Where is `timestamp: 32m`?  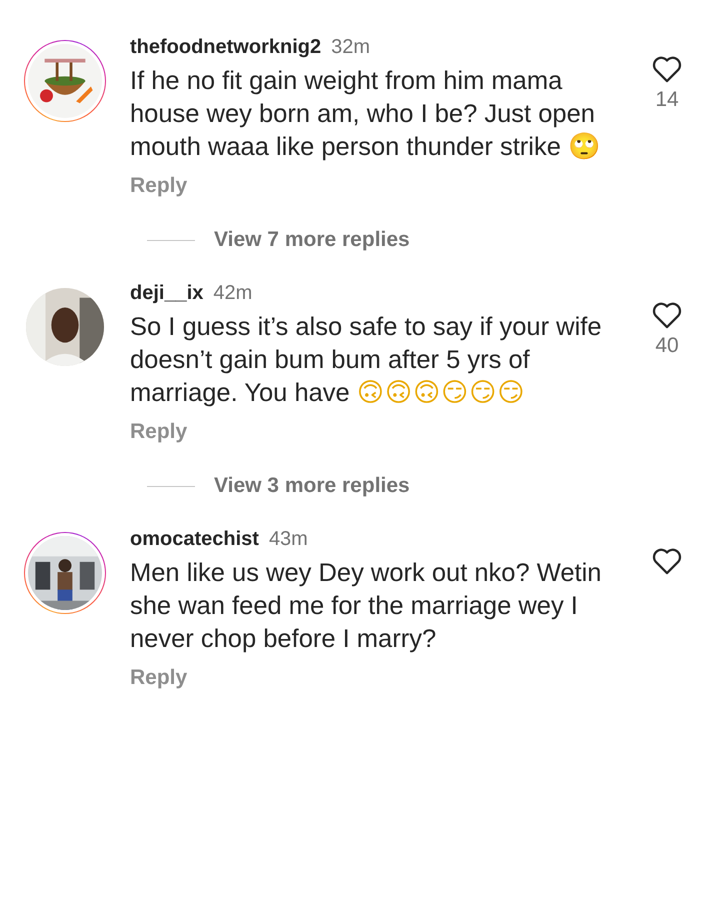 timestamp: 32m is located at coordinates (350, 47).